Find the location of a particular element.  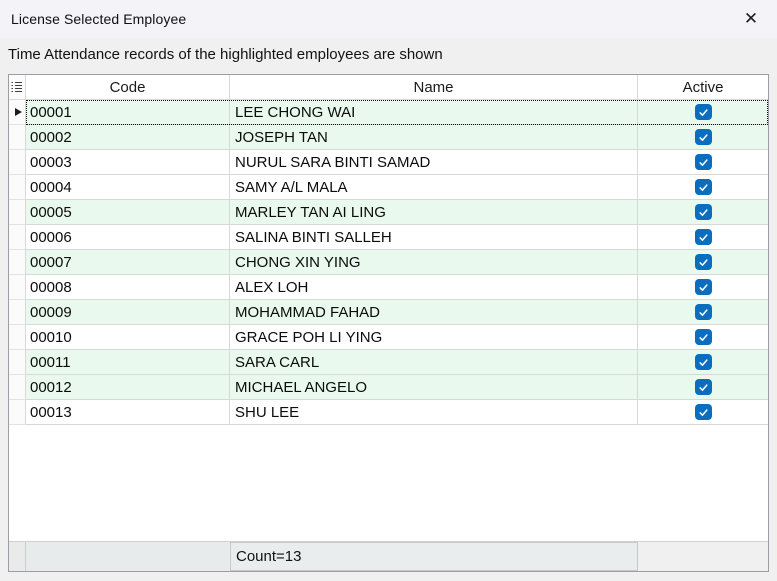

cell-code: 00013 is located at coordinates (128, 412).